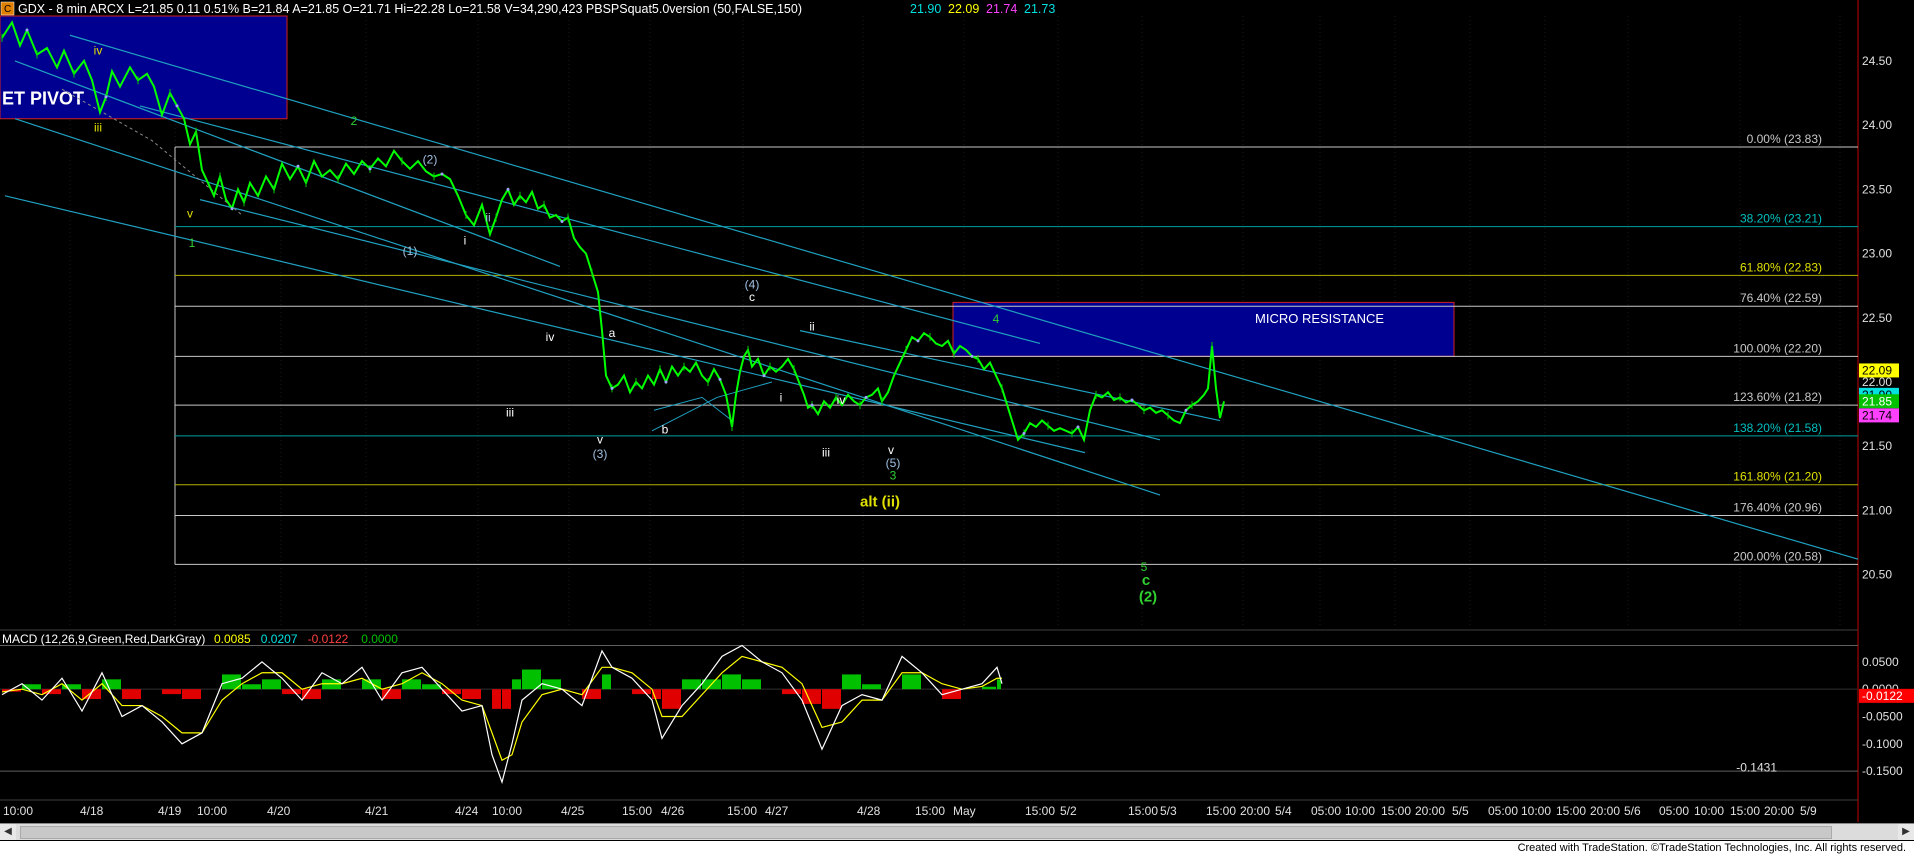 Image resolution: width=1914 pixels, height=856 pixels. I want to click on wave-label: 3, so click(893, 476).